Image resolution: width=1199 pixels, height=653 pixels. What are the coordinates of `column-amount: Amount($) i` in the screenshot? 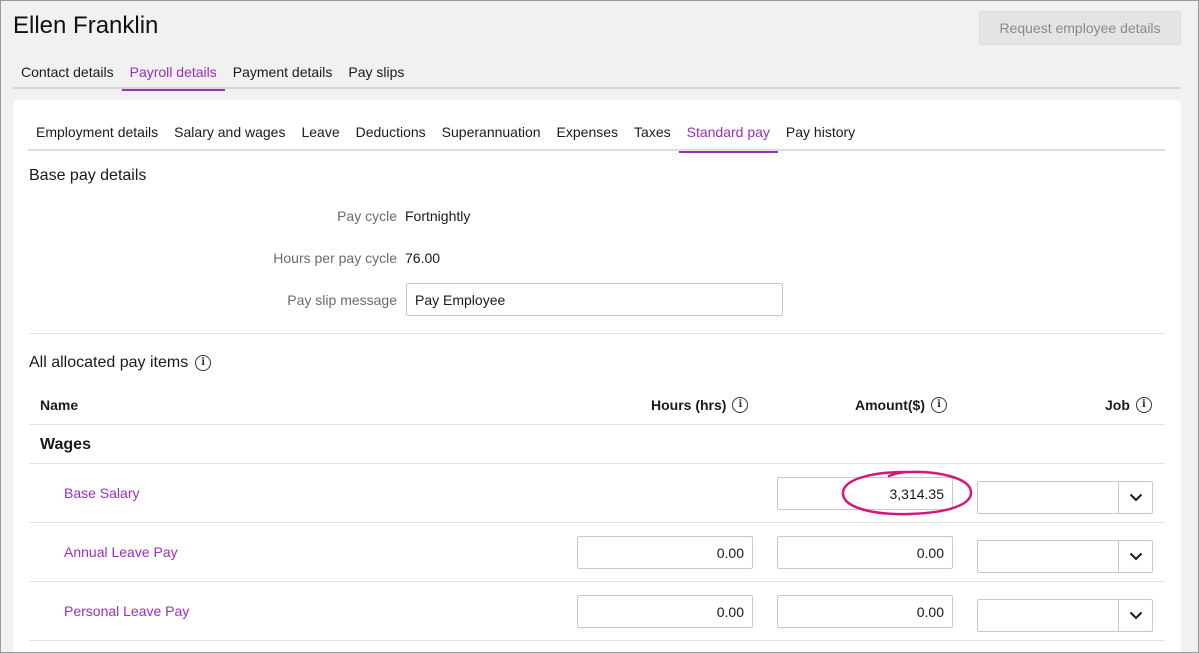 It's located at (901, 405).